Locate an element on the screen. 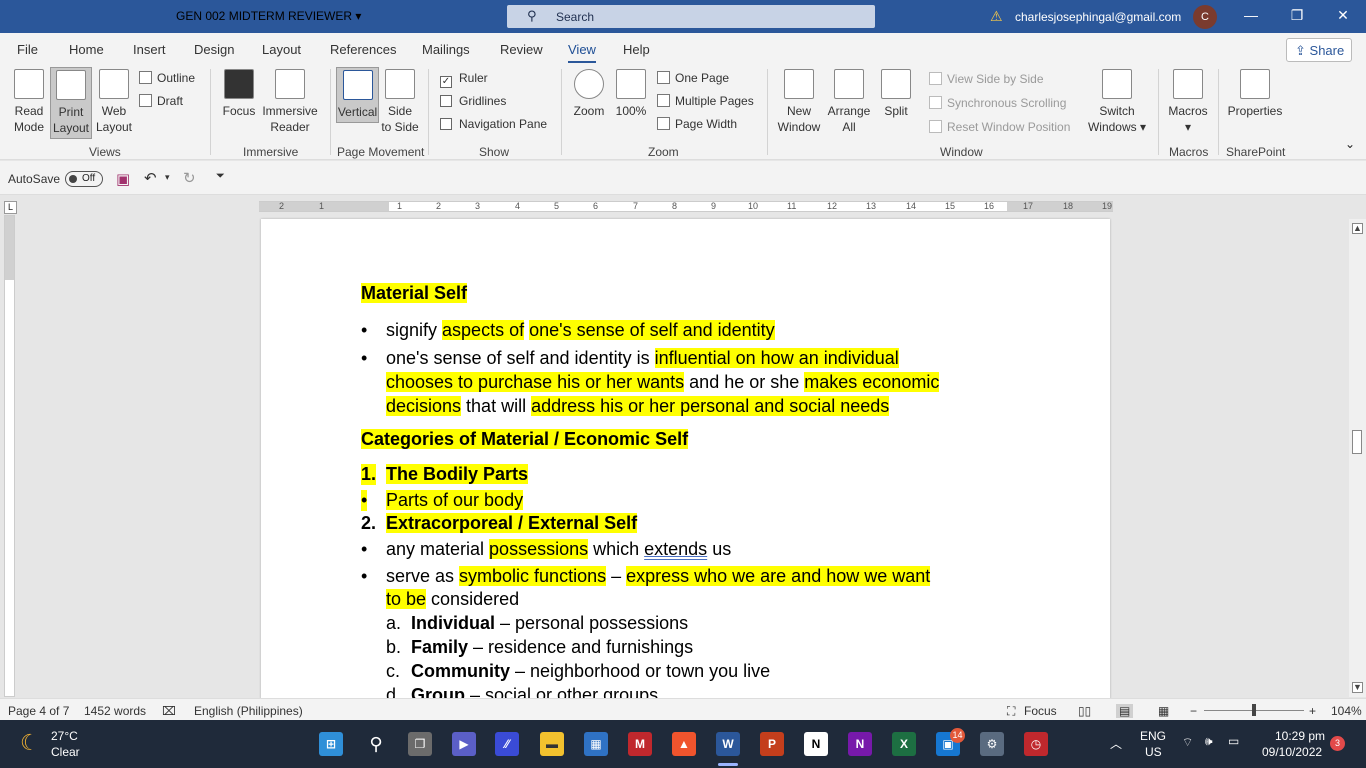 This screenshot has height=768, width=1366. volume-icon: 🕪 is located at coordinates (1209, 741).